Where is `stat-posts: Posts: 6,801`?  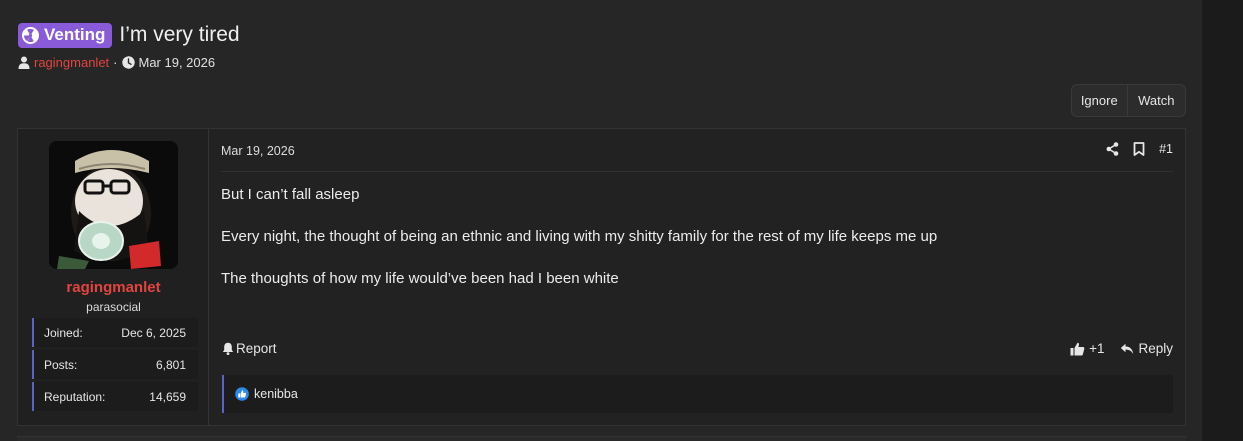 stat-posts: Posts: 6,801 is located at coordinates (115, 364).